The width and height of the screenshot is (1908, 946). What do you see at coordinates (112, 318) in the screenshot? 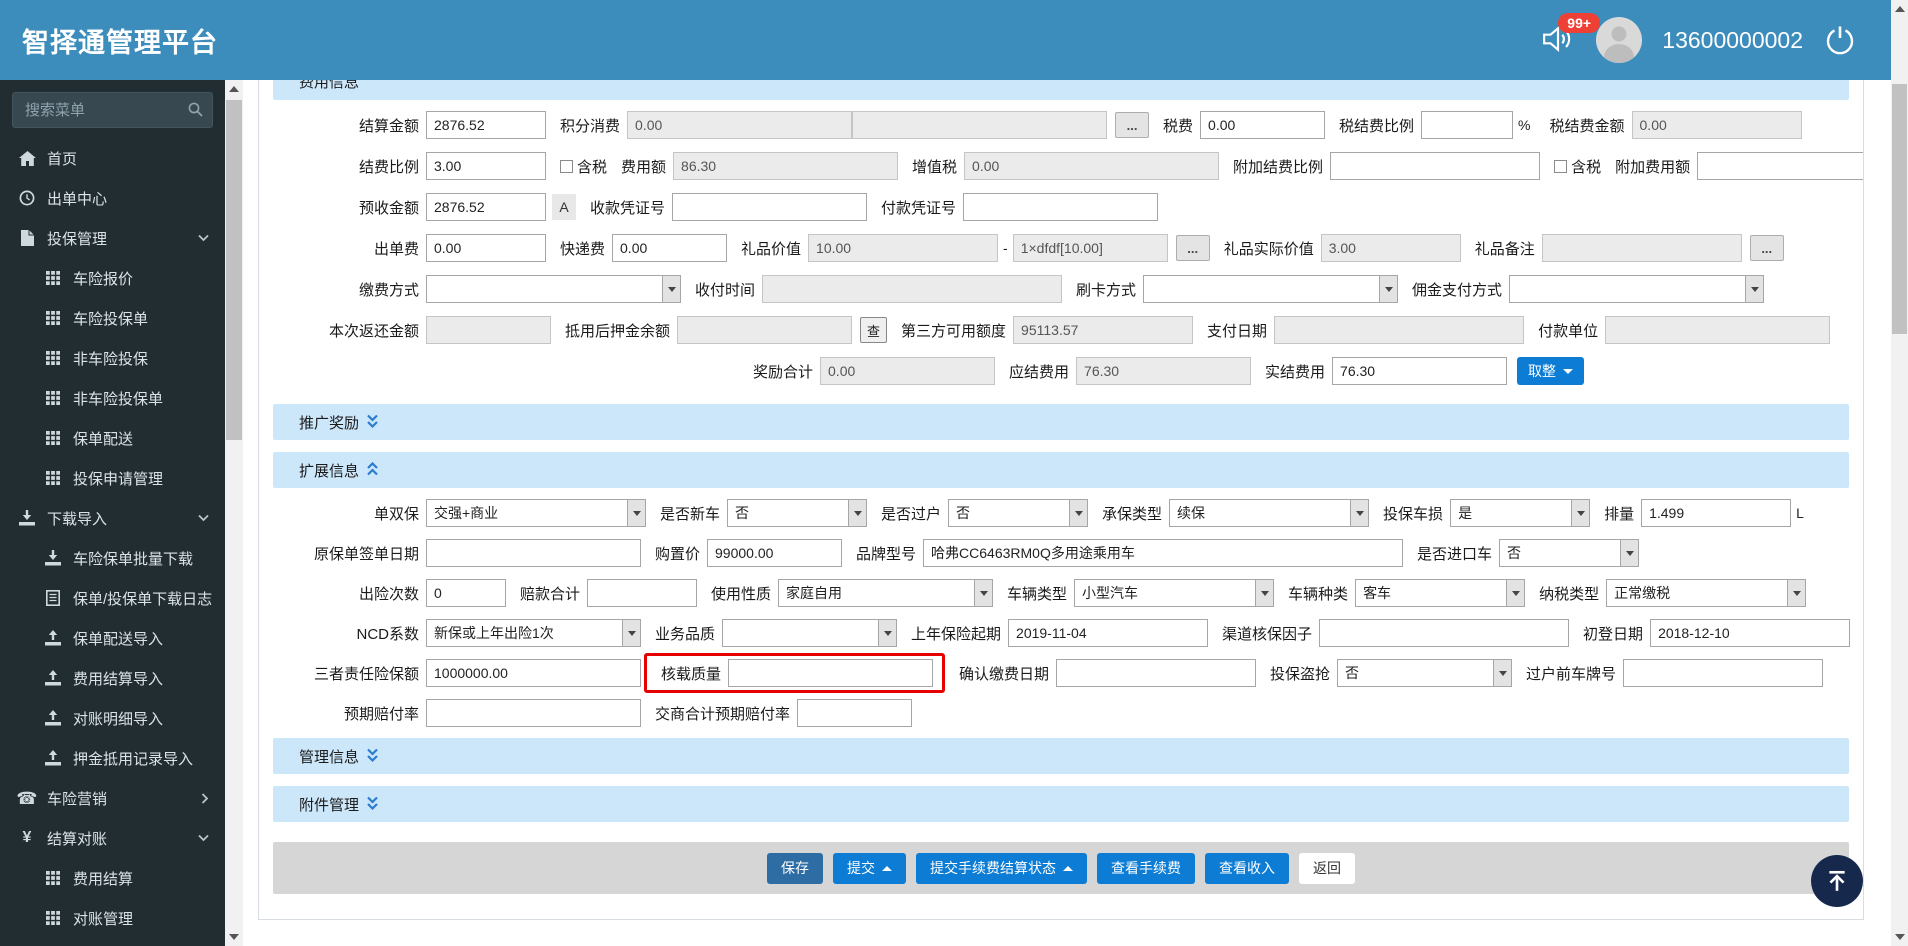
I see `sidebar-item-车险投保单: 车险投保单` at bounding box center [112, 318].